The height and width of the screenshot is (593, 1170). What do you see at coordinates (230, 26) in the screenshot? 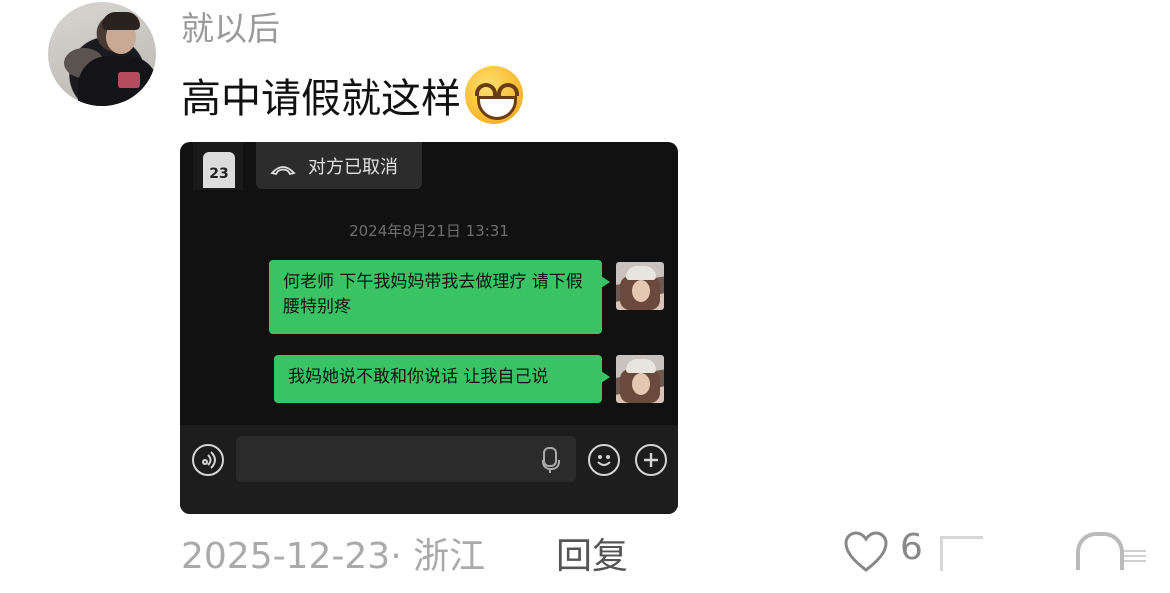
I see `commenter-username: 就以后` at bounding box center [230, 26].